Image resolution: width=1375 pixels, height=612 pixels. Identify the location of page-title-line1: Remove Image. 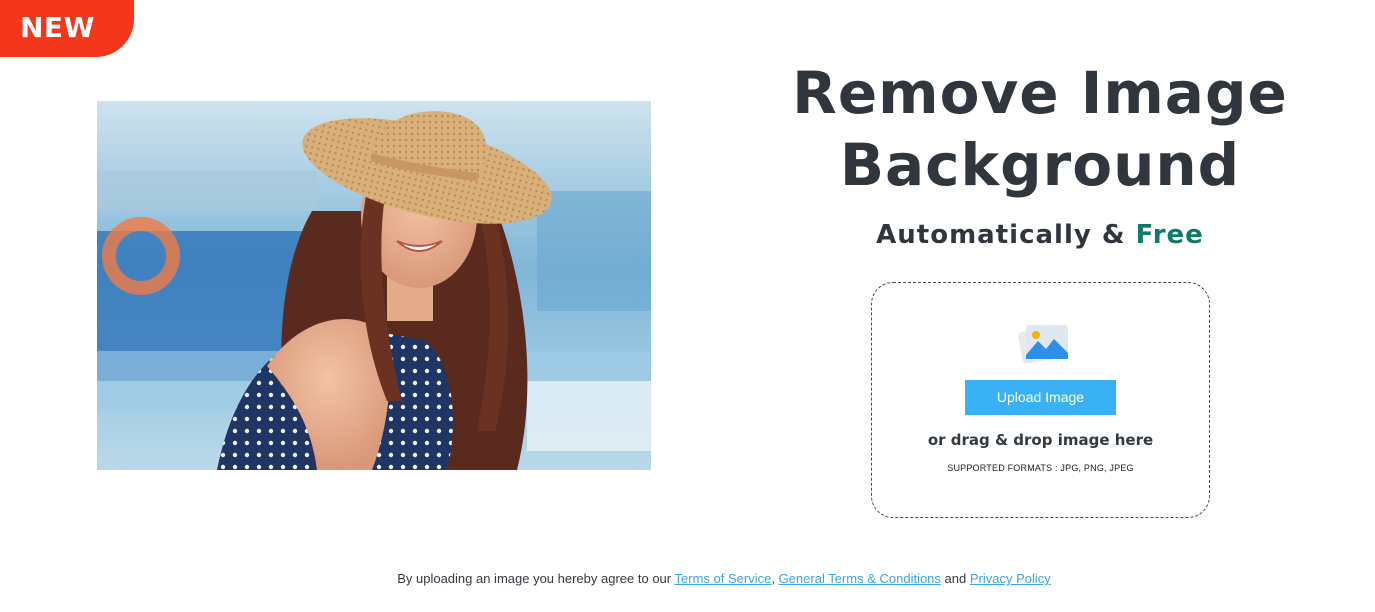
(1040, 93).